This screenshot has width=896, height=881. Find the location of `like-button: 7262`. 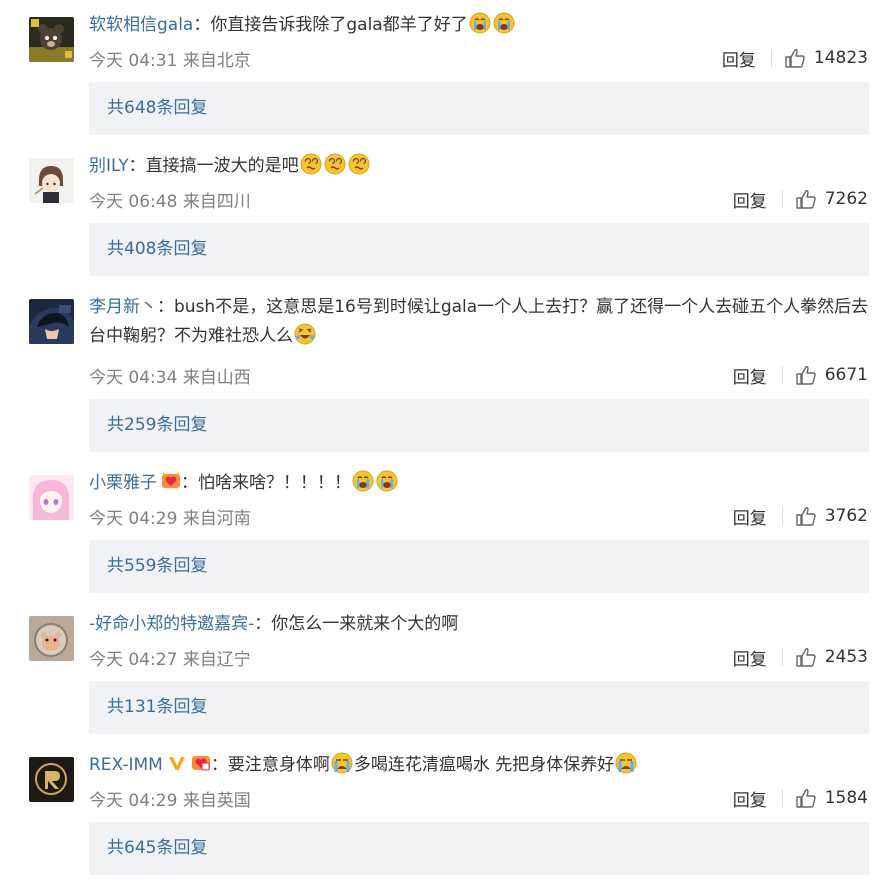

like-button: 7262 is located at coordinates (831, 199).